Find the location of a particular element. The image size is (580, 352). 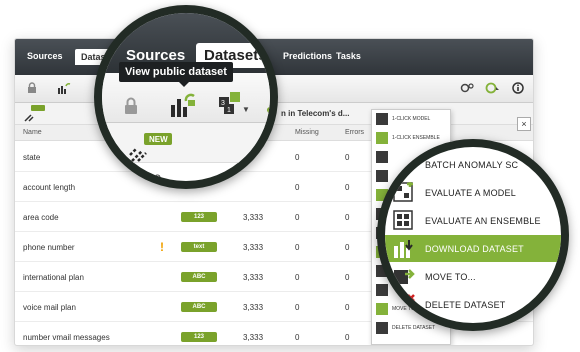

field-name: area code is located at coordinates (41, 217).